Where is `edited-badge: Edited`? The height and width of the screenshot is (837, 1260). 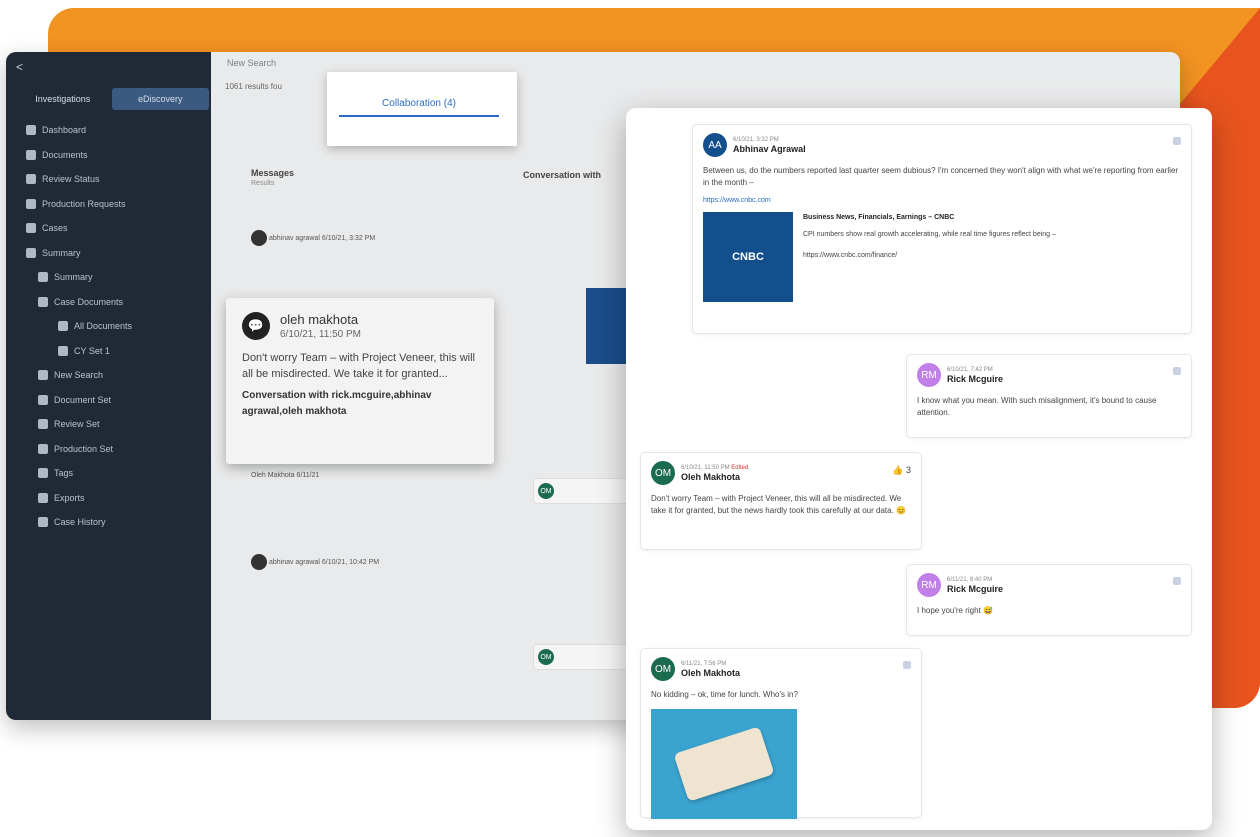 edited-badge: Edited is located at coordinates (740, 467).